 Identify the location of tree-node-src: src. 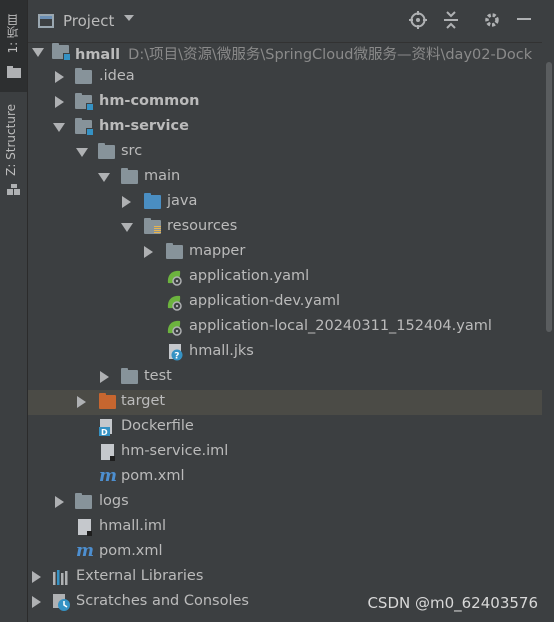
(285, 152).